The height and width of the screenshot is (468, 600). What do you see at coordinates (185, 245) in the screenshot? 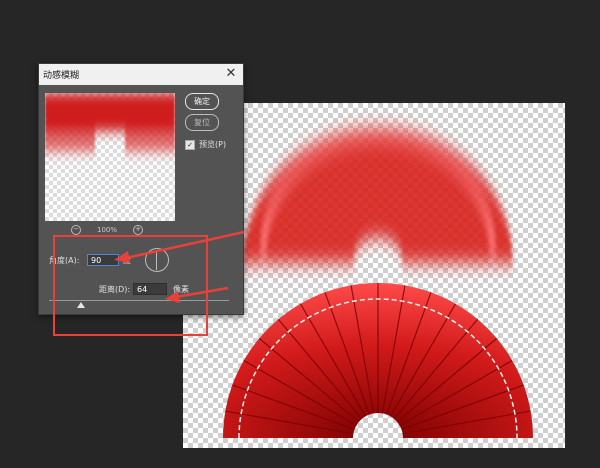
I see `angle-arrow` at bounding box center [185, 245].